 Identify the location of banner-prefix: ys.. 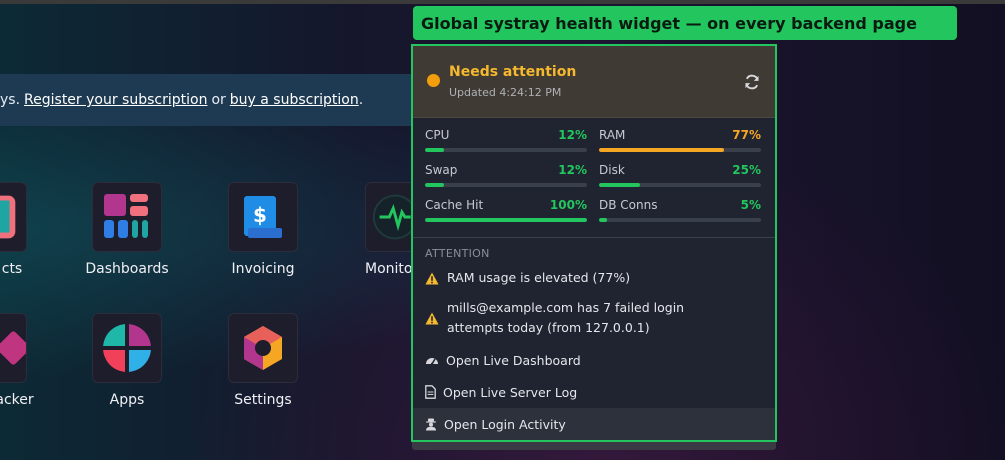
(10, 100).